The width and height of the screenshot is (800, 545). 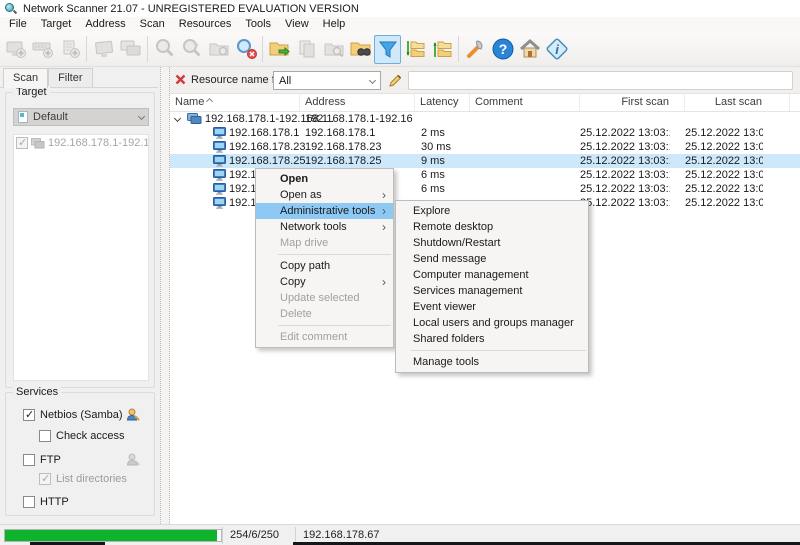 What do you see at coordinates (442, 103) in the screenshot?
I see `column-header-latency: Latency` at bounding box center [442, 103].